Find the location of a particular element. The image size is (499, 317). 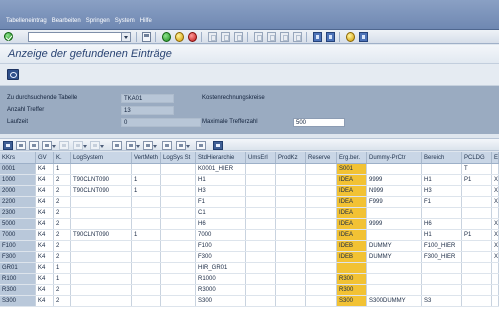

table-cell: 0001 is located at coordinates (18, 169).